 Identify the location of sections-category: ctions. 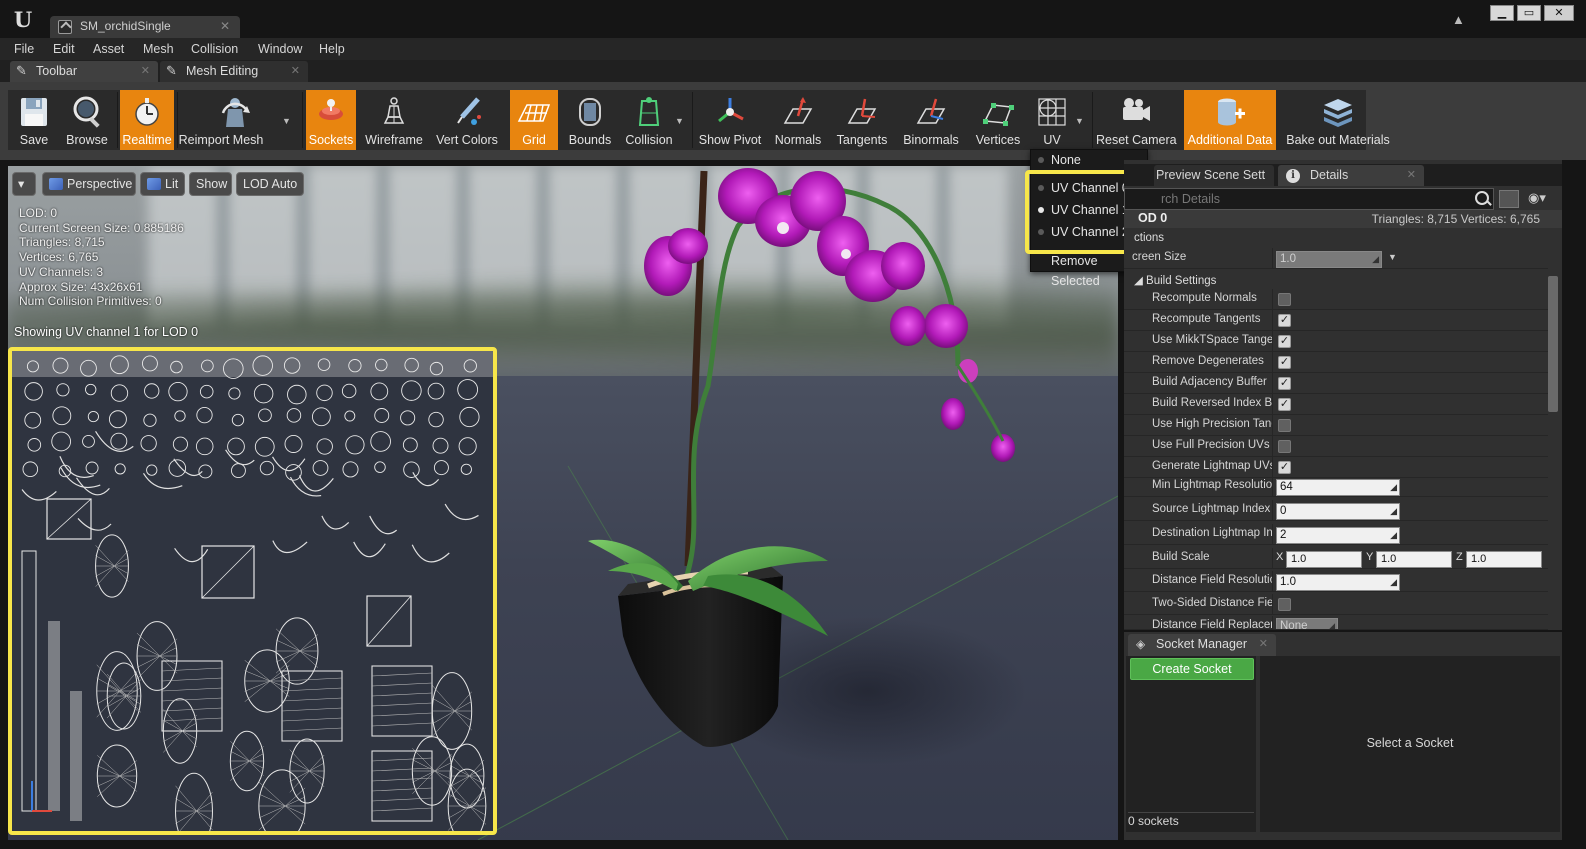
(1149, 238).